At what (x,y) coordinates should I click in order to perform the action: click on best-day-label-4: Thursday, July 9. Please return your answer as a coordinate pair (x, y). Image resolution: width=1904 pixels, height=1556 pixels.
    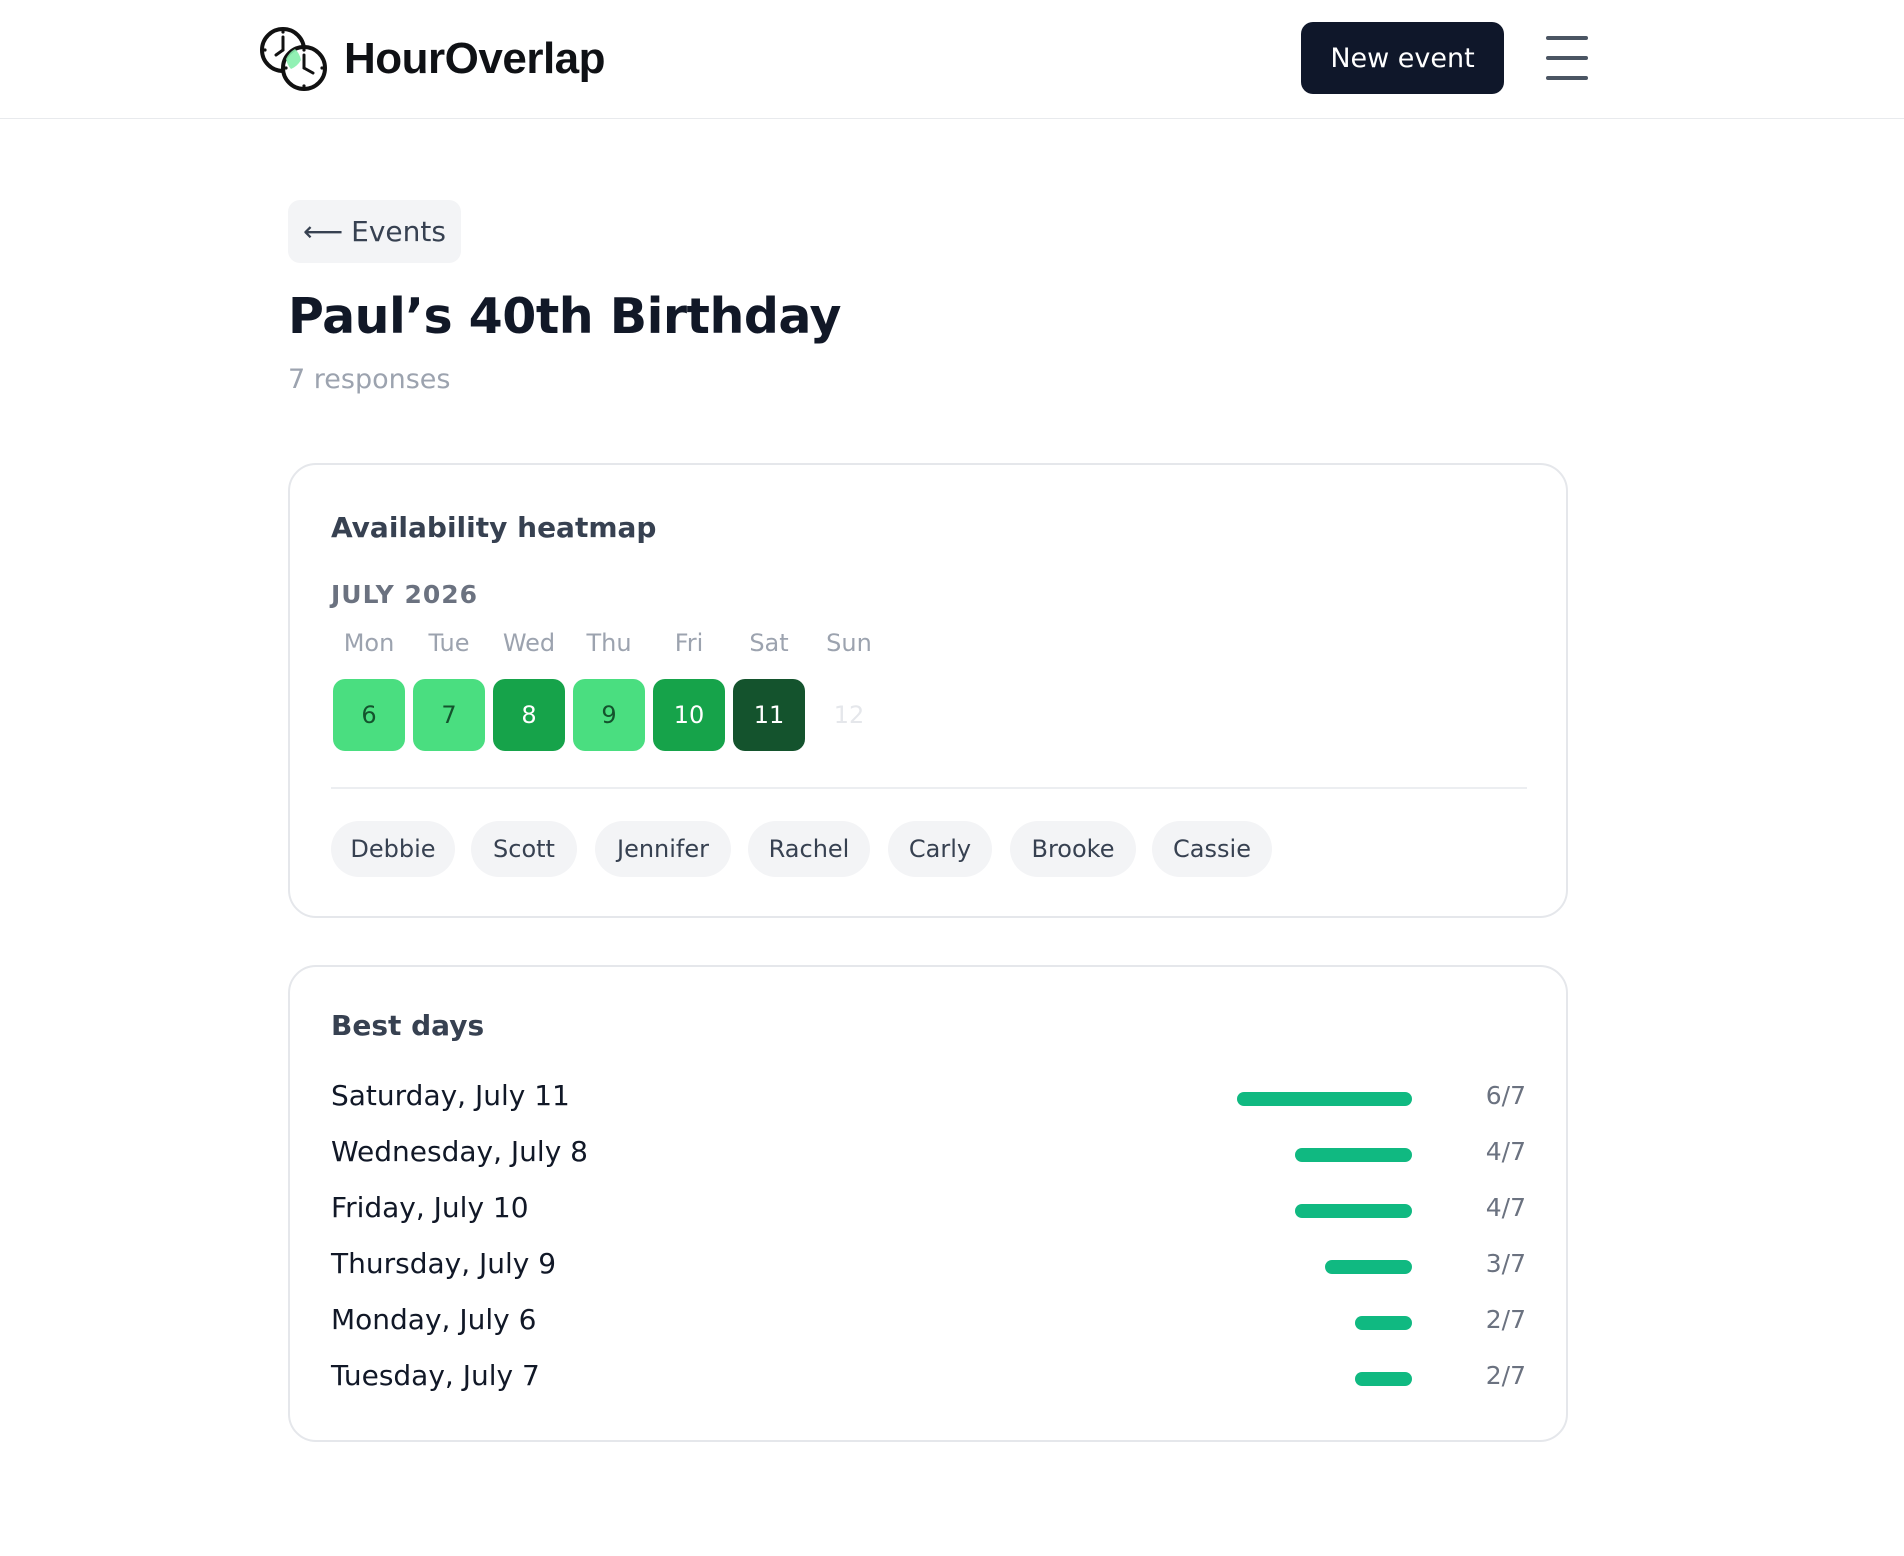
    Looking at the image, I should click on (444, 1263).